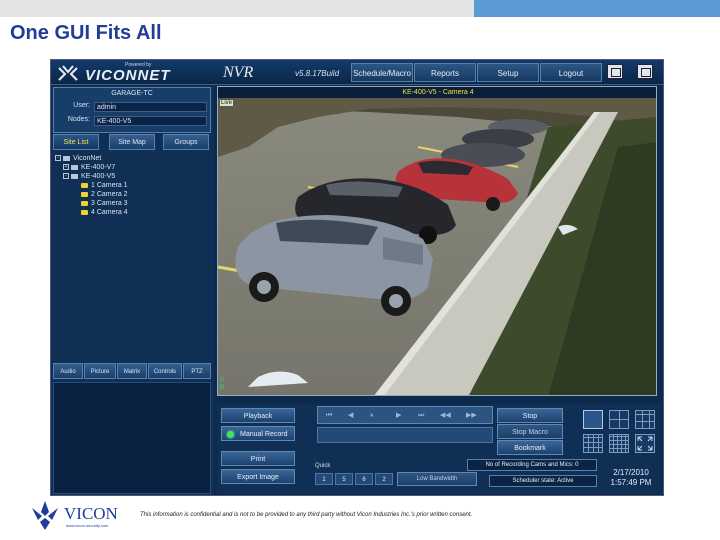 The height and width of the screenshot is (540, 720). Describe the element at coordinates (91, 513) in the screenshot. I see `vicon-logo-text: VICON` at that location.